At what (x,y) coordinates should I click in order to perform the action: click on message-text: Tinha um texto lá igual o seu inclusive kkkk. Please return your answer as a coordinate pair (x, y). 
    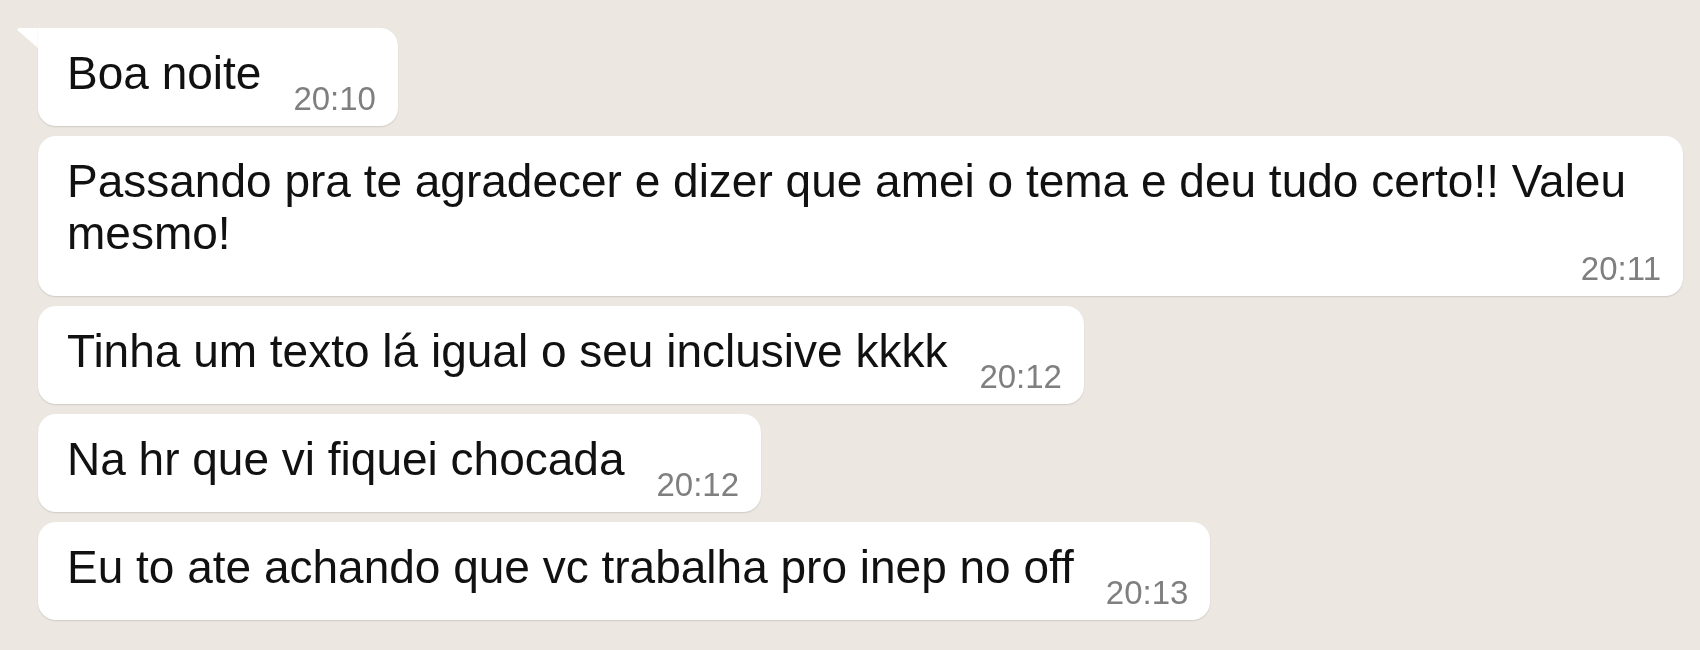
    Looking at the image, I should click on (507, 351).